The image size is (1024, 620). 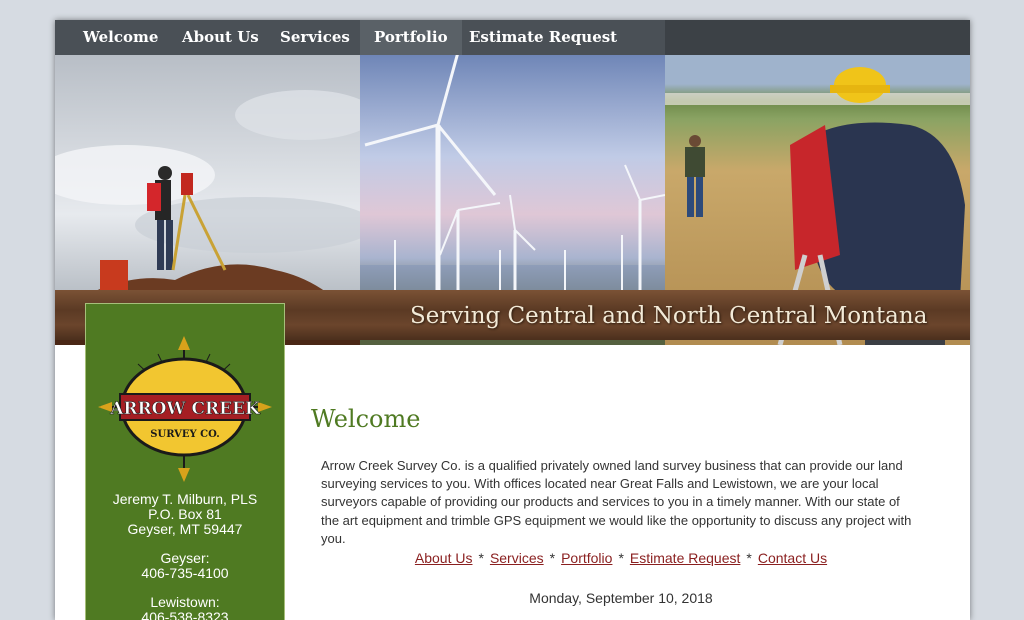 What do you see at coordinates (621, 598) in the screenshot?
I see `current-date: Monday, September 10, 2018` at bounding box center [621, 598].